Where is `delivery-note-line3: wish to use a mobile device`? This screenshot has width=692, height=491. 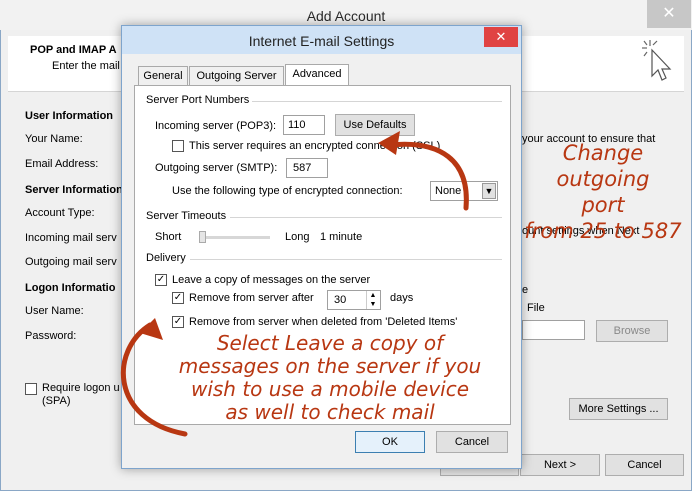 delivery-note-line3: wish to use a mobile device is located at coordinates (330, 389).